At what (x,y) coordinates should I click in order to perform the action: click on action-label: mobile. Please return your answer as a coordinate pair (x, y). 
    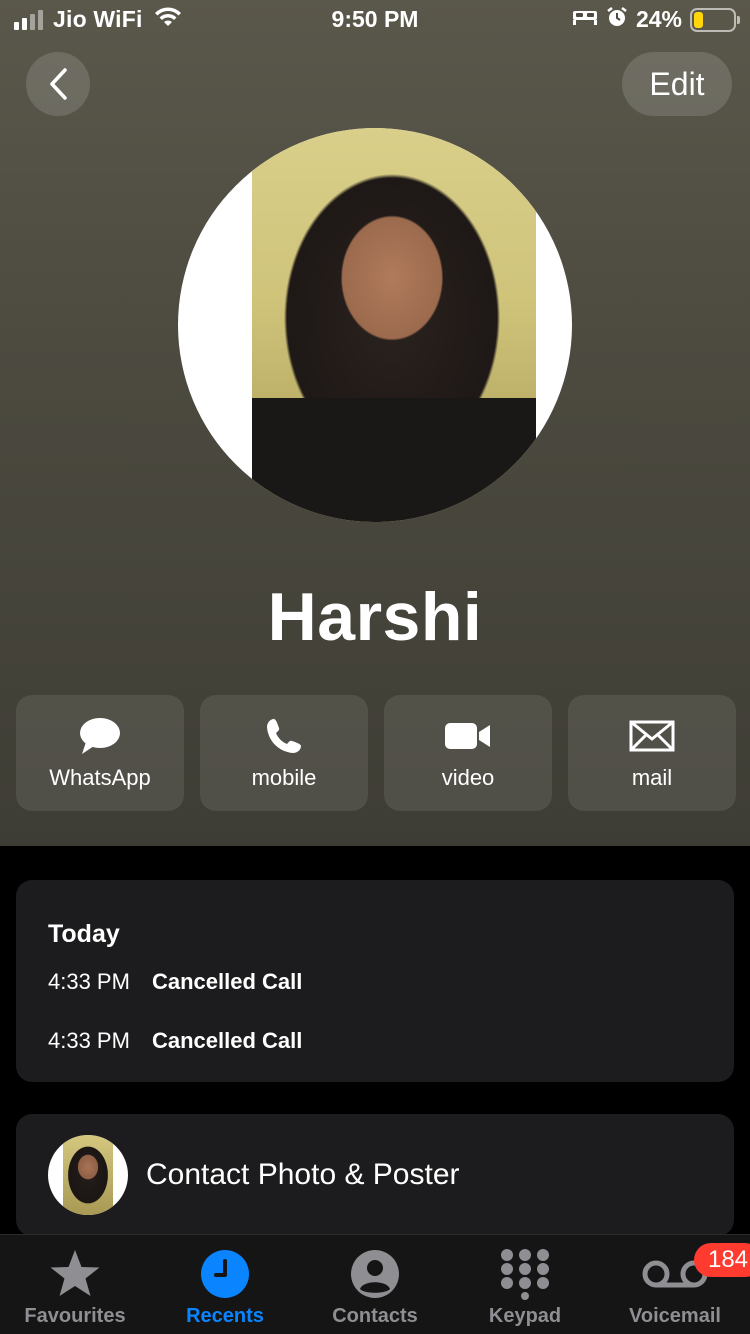
    Looking at the image, I should click on (284, 777).